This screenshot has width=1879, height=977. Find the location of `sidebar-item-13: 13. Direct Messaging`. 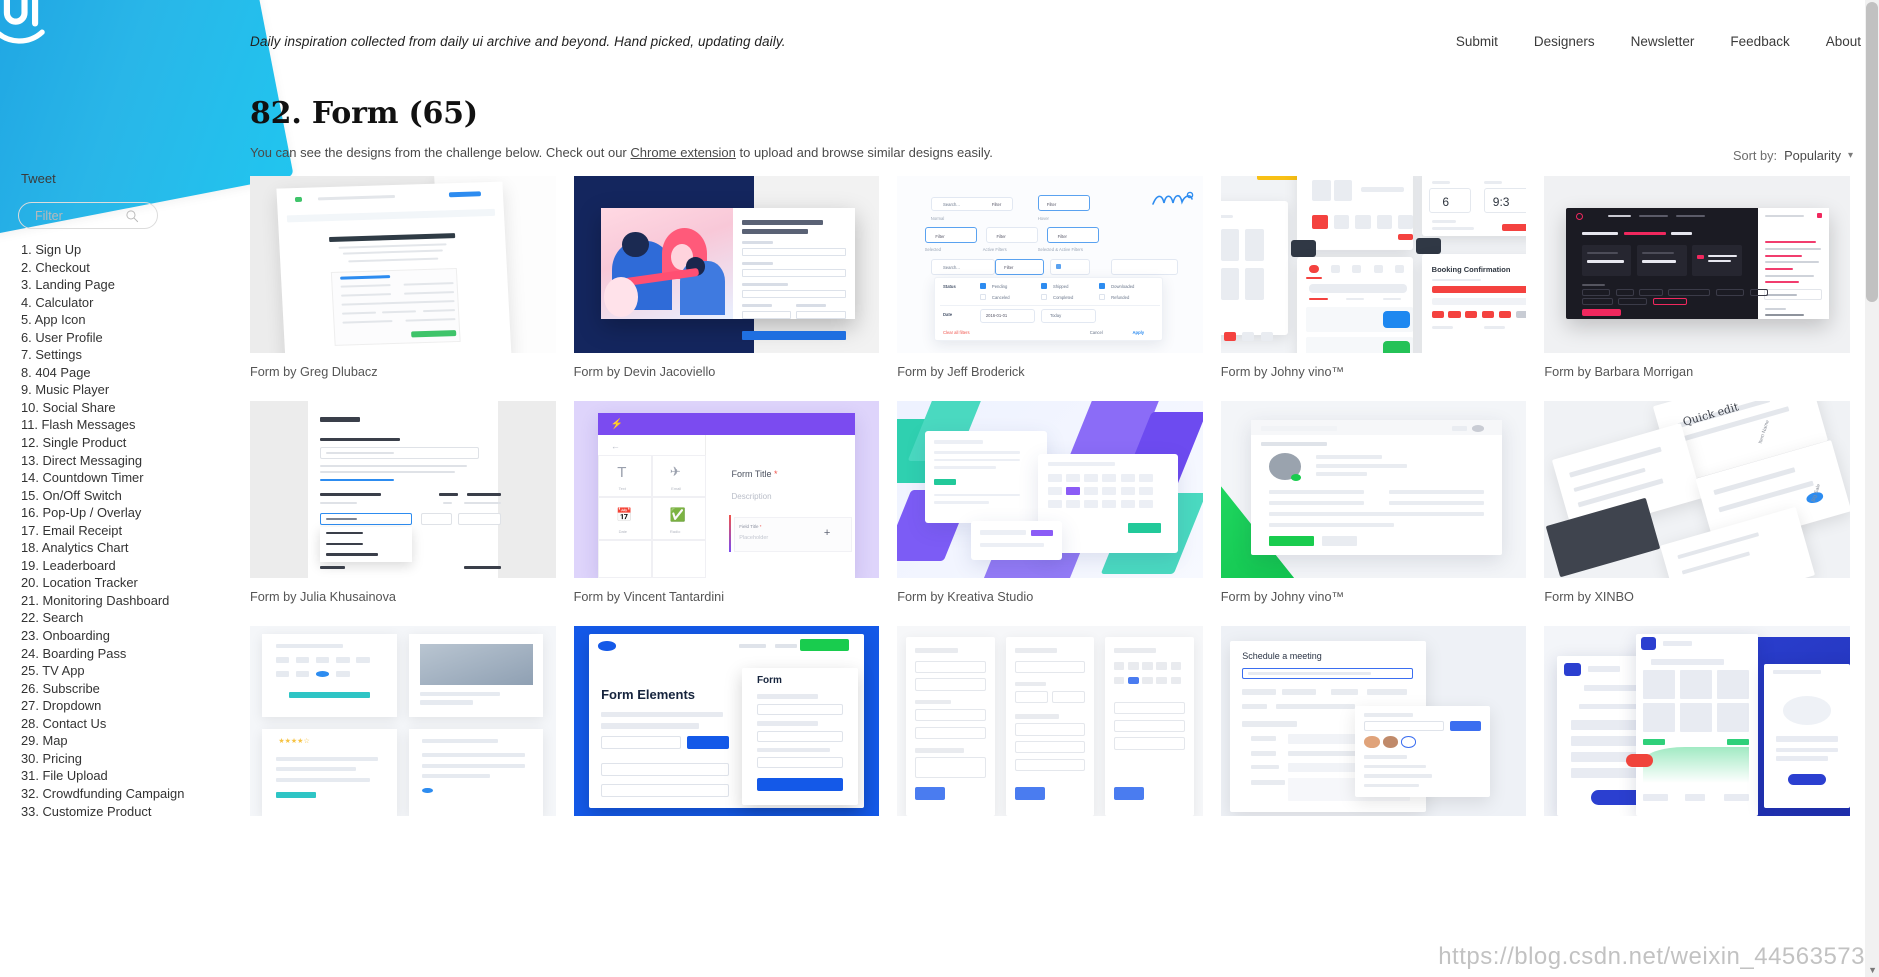

sidebar-item-13: 13. Direct Messaging is located at coordinates (134, 461).